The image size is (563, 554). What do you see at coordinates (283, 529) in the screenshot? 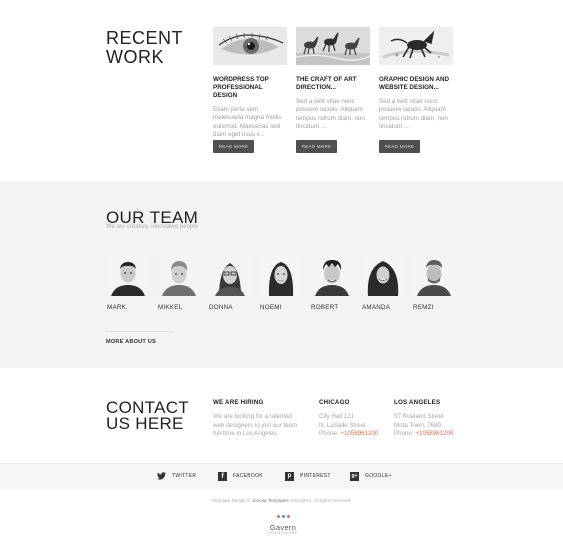
I see `gavern-logo: Gavern FRAMEWORK` at bounding box center [283, 529].